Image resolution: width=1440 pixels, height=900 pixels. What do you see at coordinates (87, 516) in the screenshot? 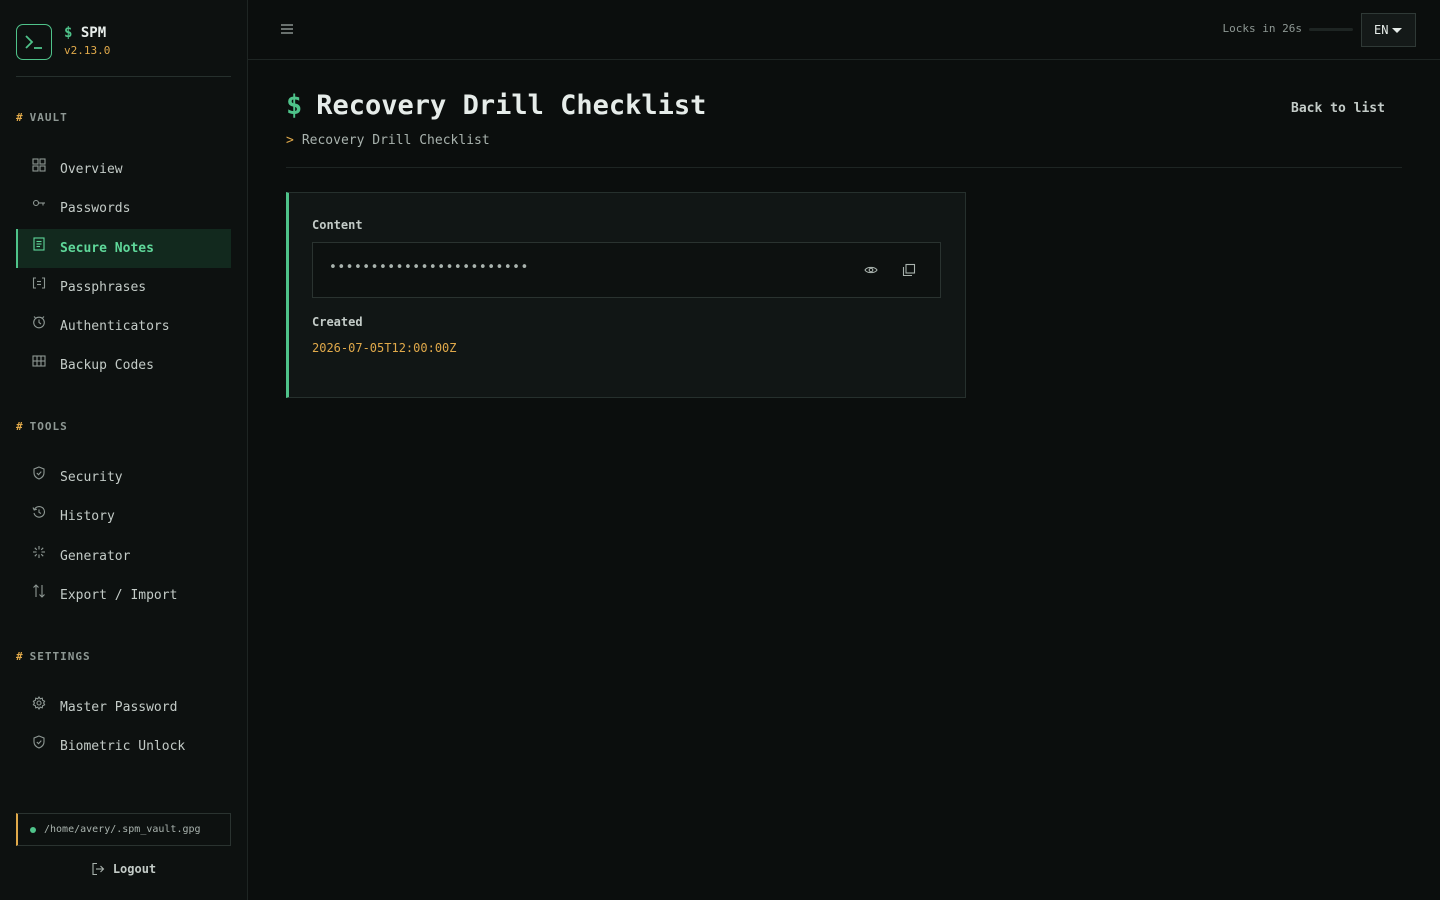
I see `sidebar-item-label: History` at bounding box center [87, 516].